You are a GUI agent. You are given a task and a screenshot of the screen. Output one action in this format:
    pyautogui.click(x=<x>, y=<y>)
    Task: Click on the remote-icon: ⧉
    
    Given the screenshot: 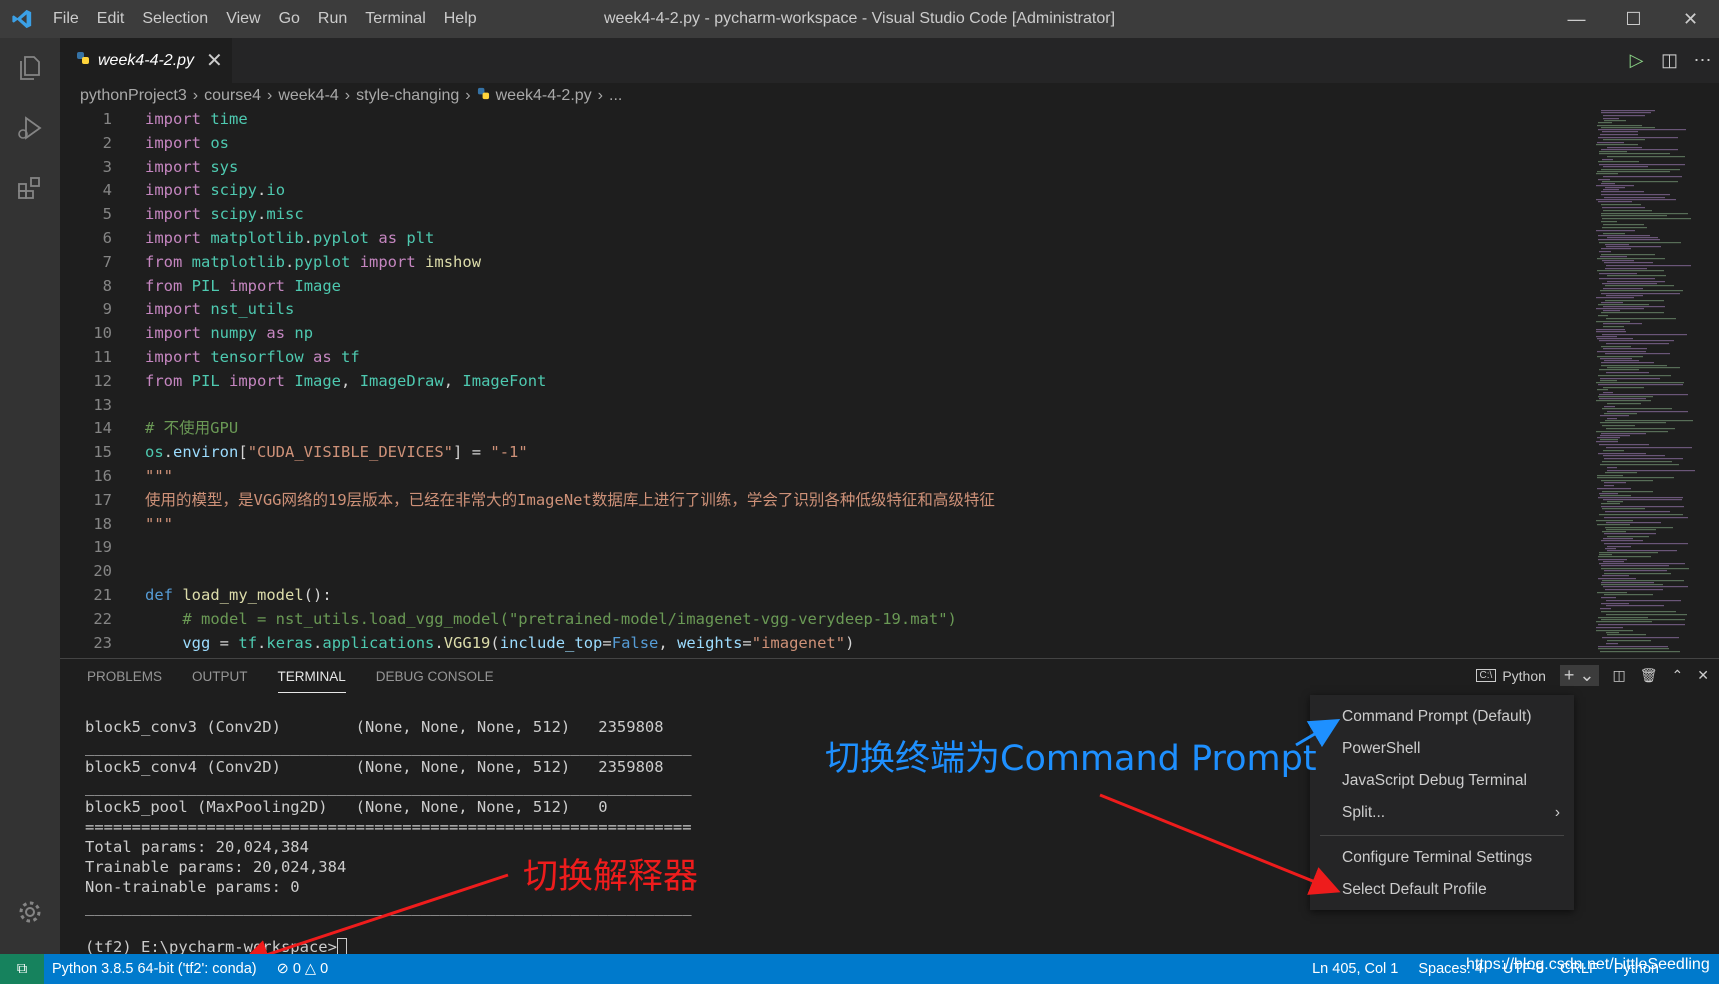 What is the action you would take?
    pyautogui.click(x=22, y=969)
    